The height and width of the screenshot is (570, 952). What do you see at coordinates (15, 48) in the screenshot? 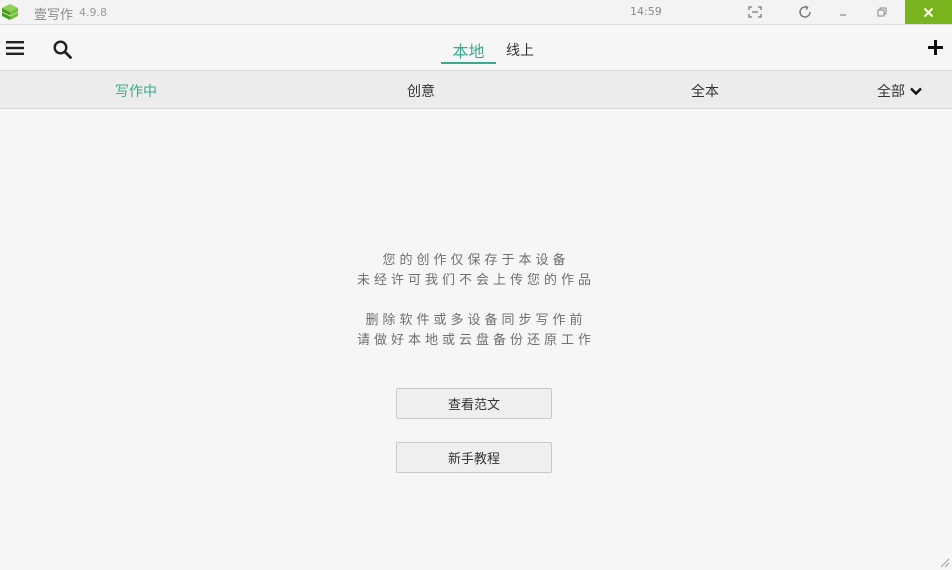
I see `menu-icon` at bounding box center [15, 48].